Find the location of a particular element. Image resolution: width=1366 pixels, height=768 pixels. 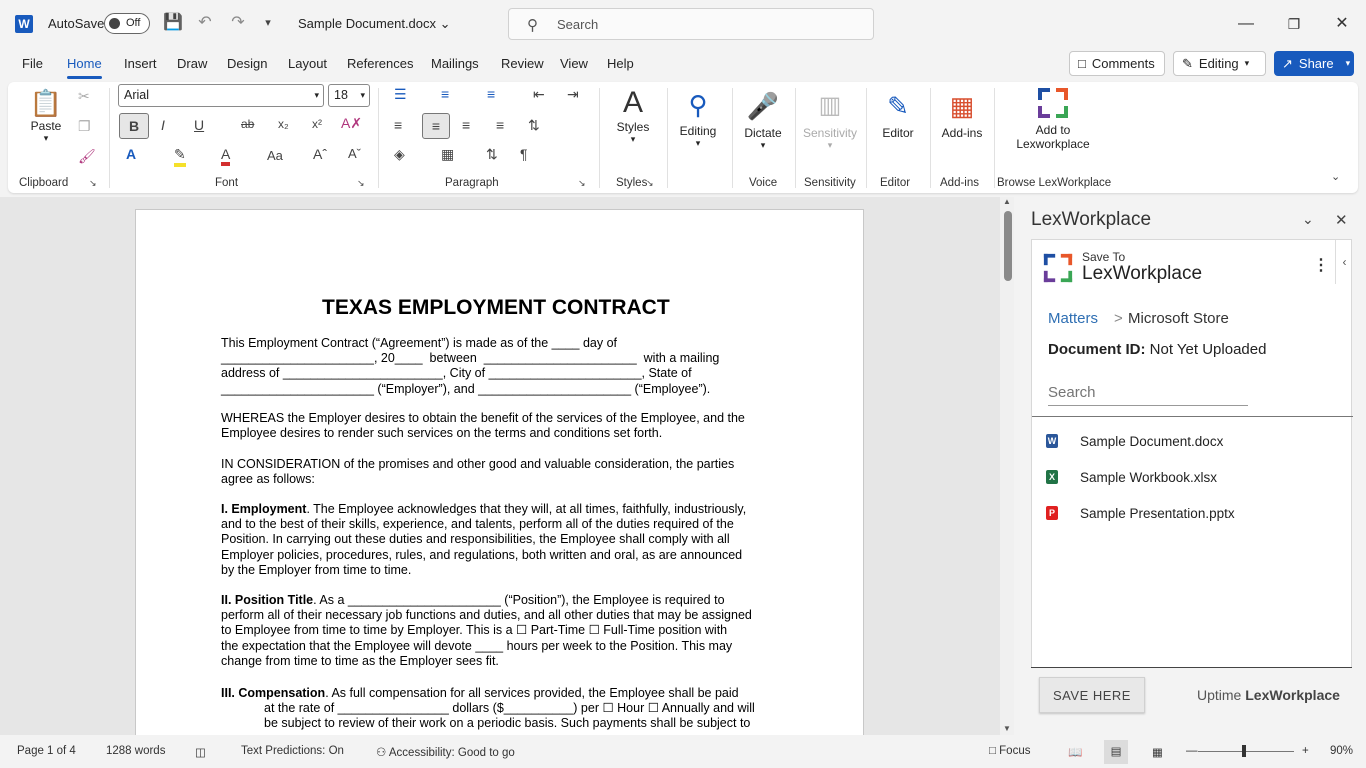

decrease-indent-icon: ⇤ is located at coordinates (539, 94).